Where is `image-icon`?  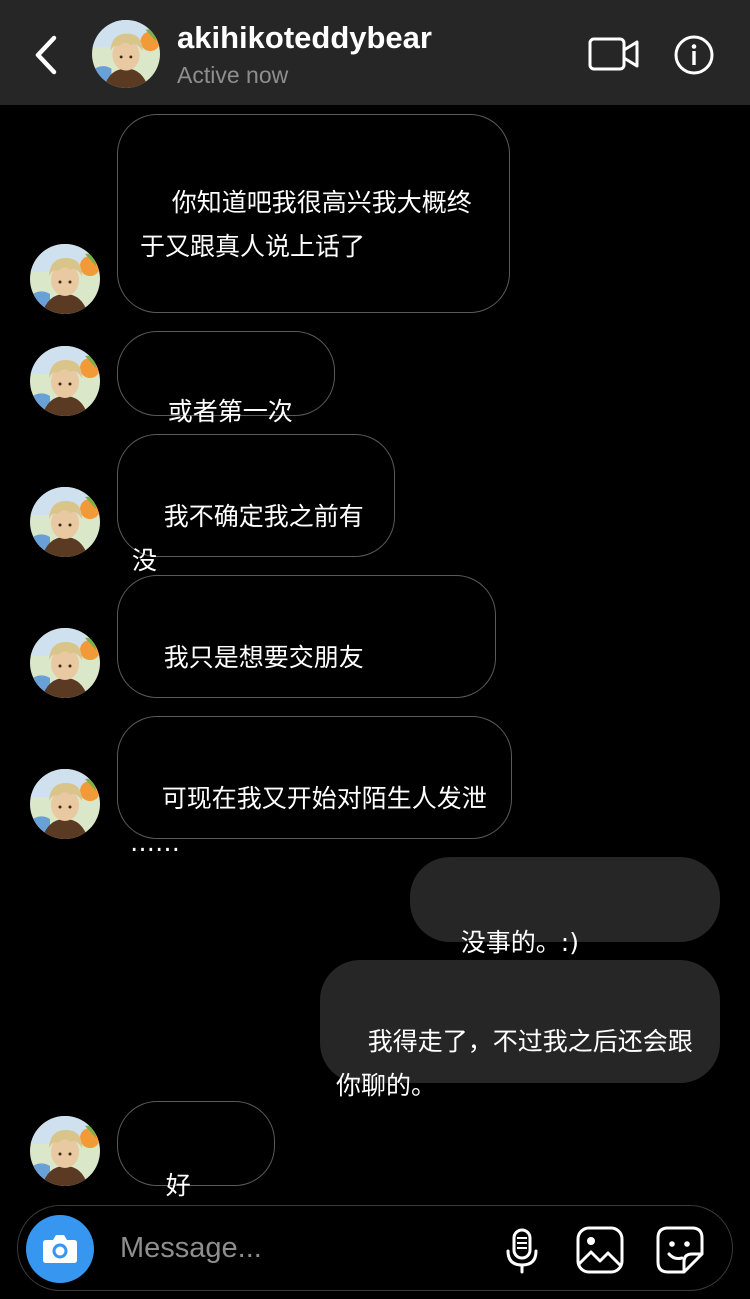
image-icon is located at coordinates (600, 1250).